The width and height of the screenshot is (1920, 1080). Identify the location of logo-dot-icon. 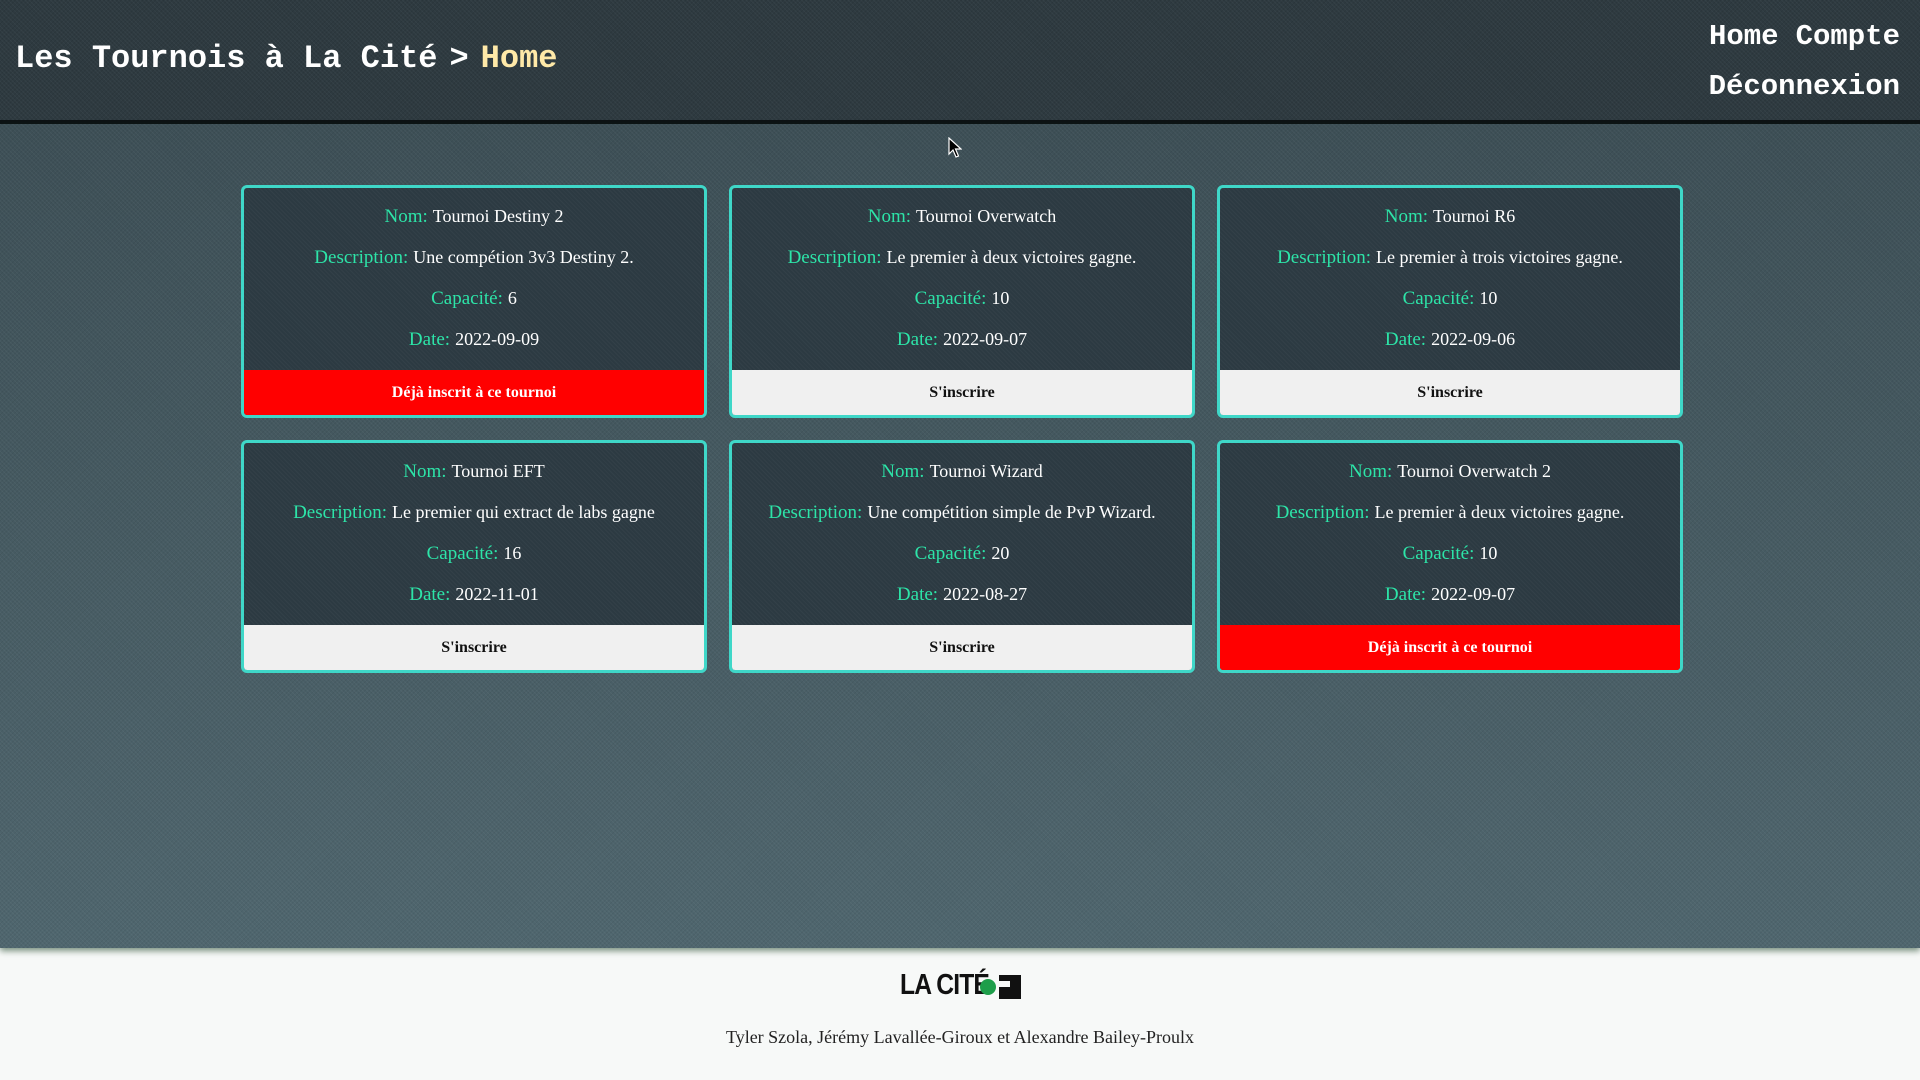
(988, 987).